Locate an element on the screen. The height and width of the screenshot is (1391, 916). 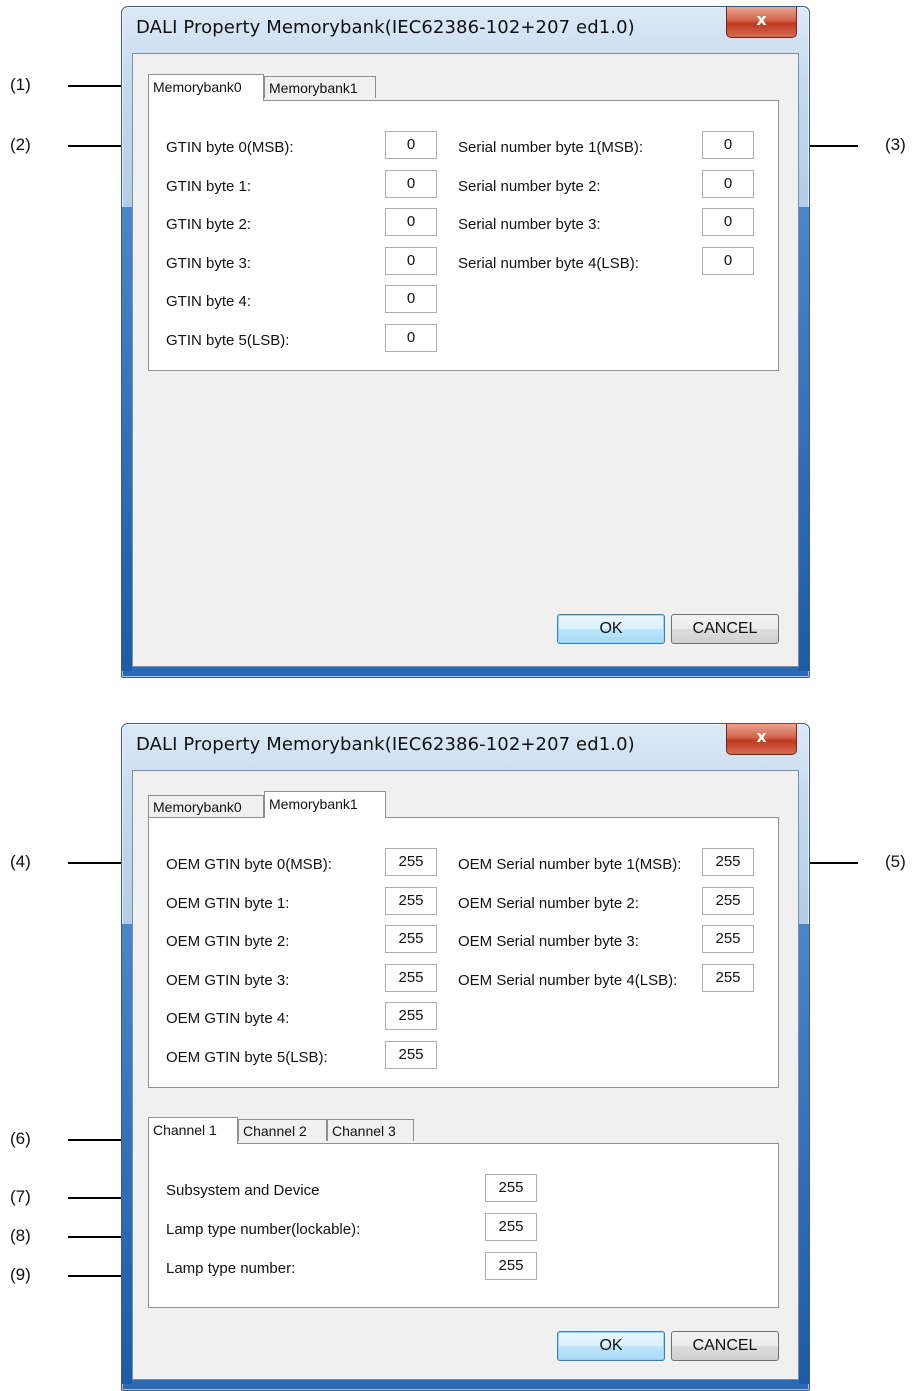
lamp-type-lockable-field: 255 is located at coordinates (511, 1227).